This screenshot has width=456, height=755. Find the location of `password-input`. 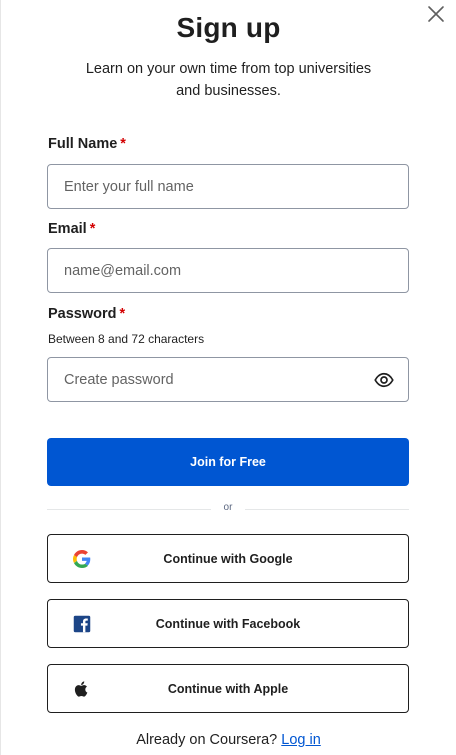

password-input is located at coordinates (228, 379).